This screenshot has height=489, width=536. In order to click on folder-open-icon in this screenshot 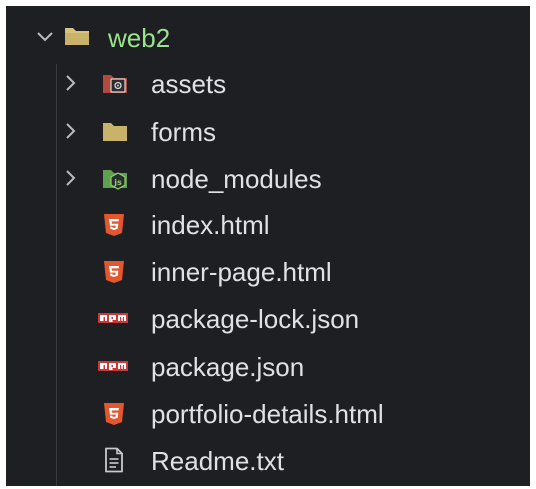, I will do `click(76, 36)`.